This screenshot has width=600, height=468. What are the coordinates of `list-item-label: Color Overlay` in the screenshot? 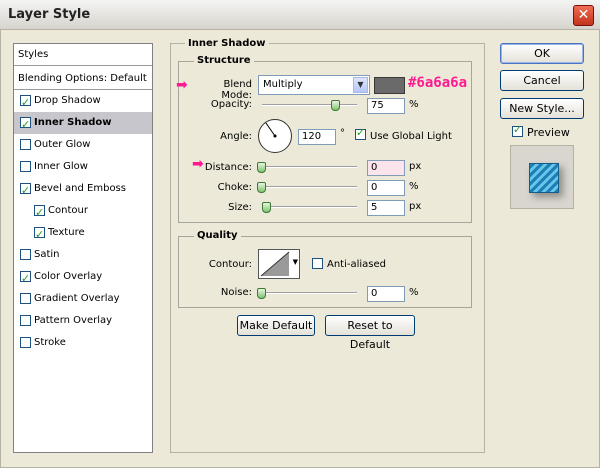 It's located at (68, 276).